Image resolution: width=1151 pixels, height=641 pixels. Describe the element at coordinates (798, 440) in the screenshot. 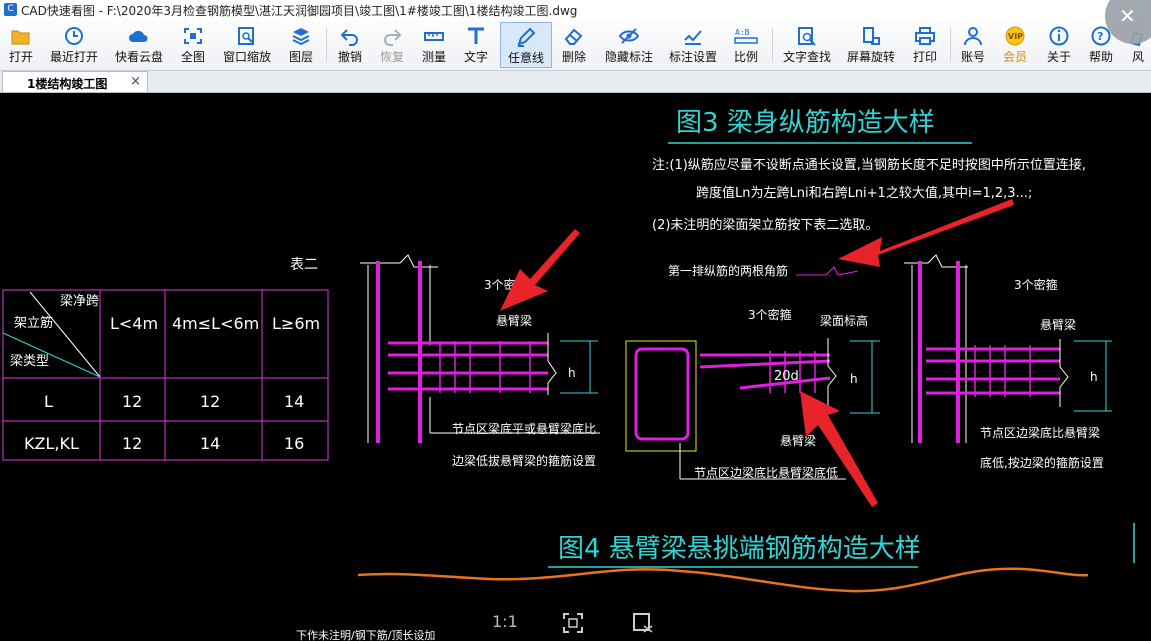

I see `label-cantilever-mid: 悬臂梁` at that location.